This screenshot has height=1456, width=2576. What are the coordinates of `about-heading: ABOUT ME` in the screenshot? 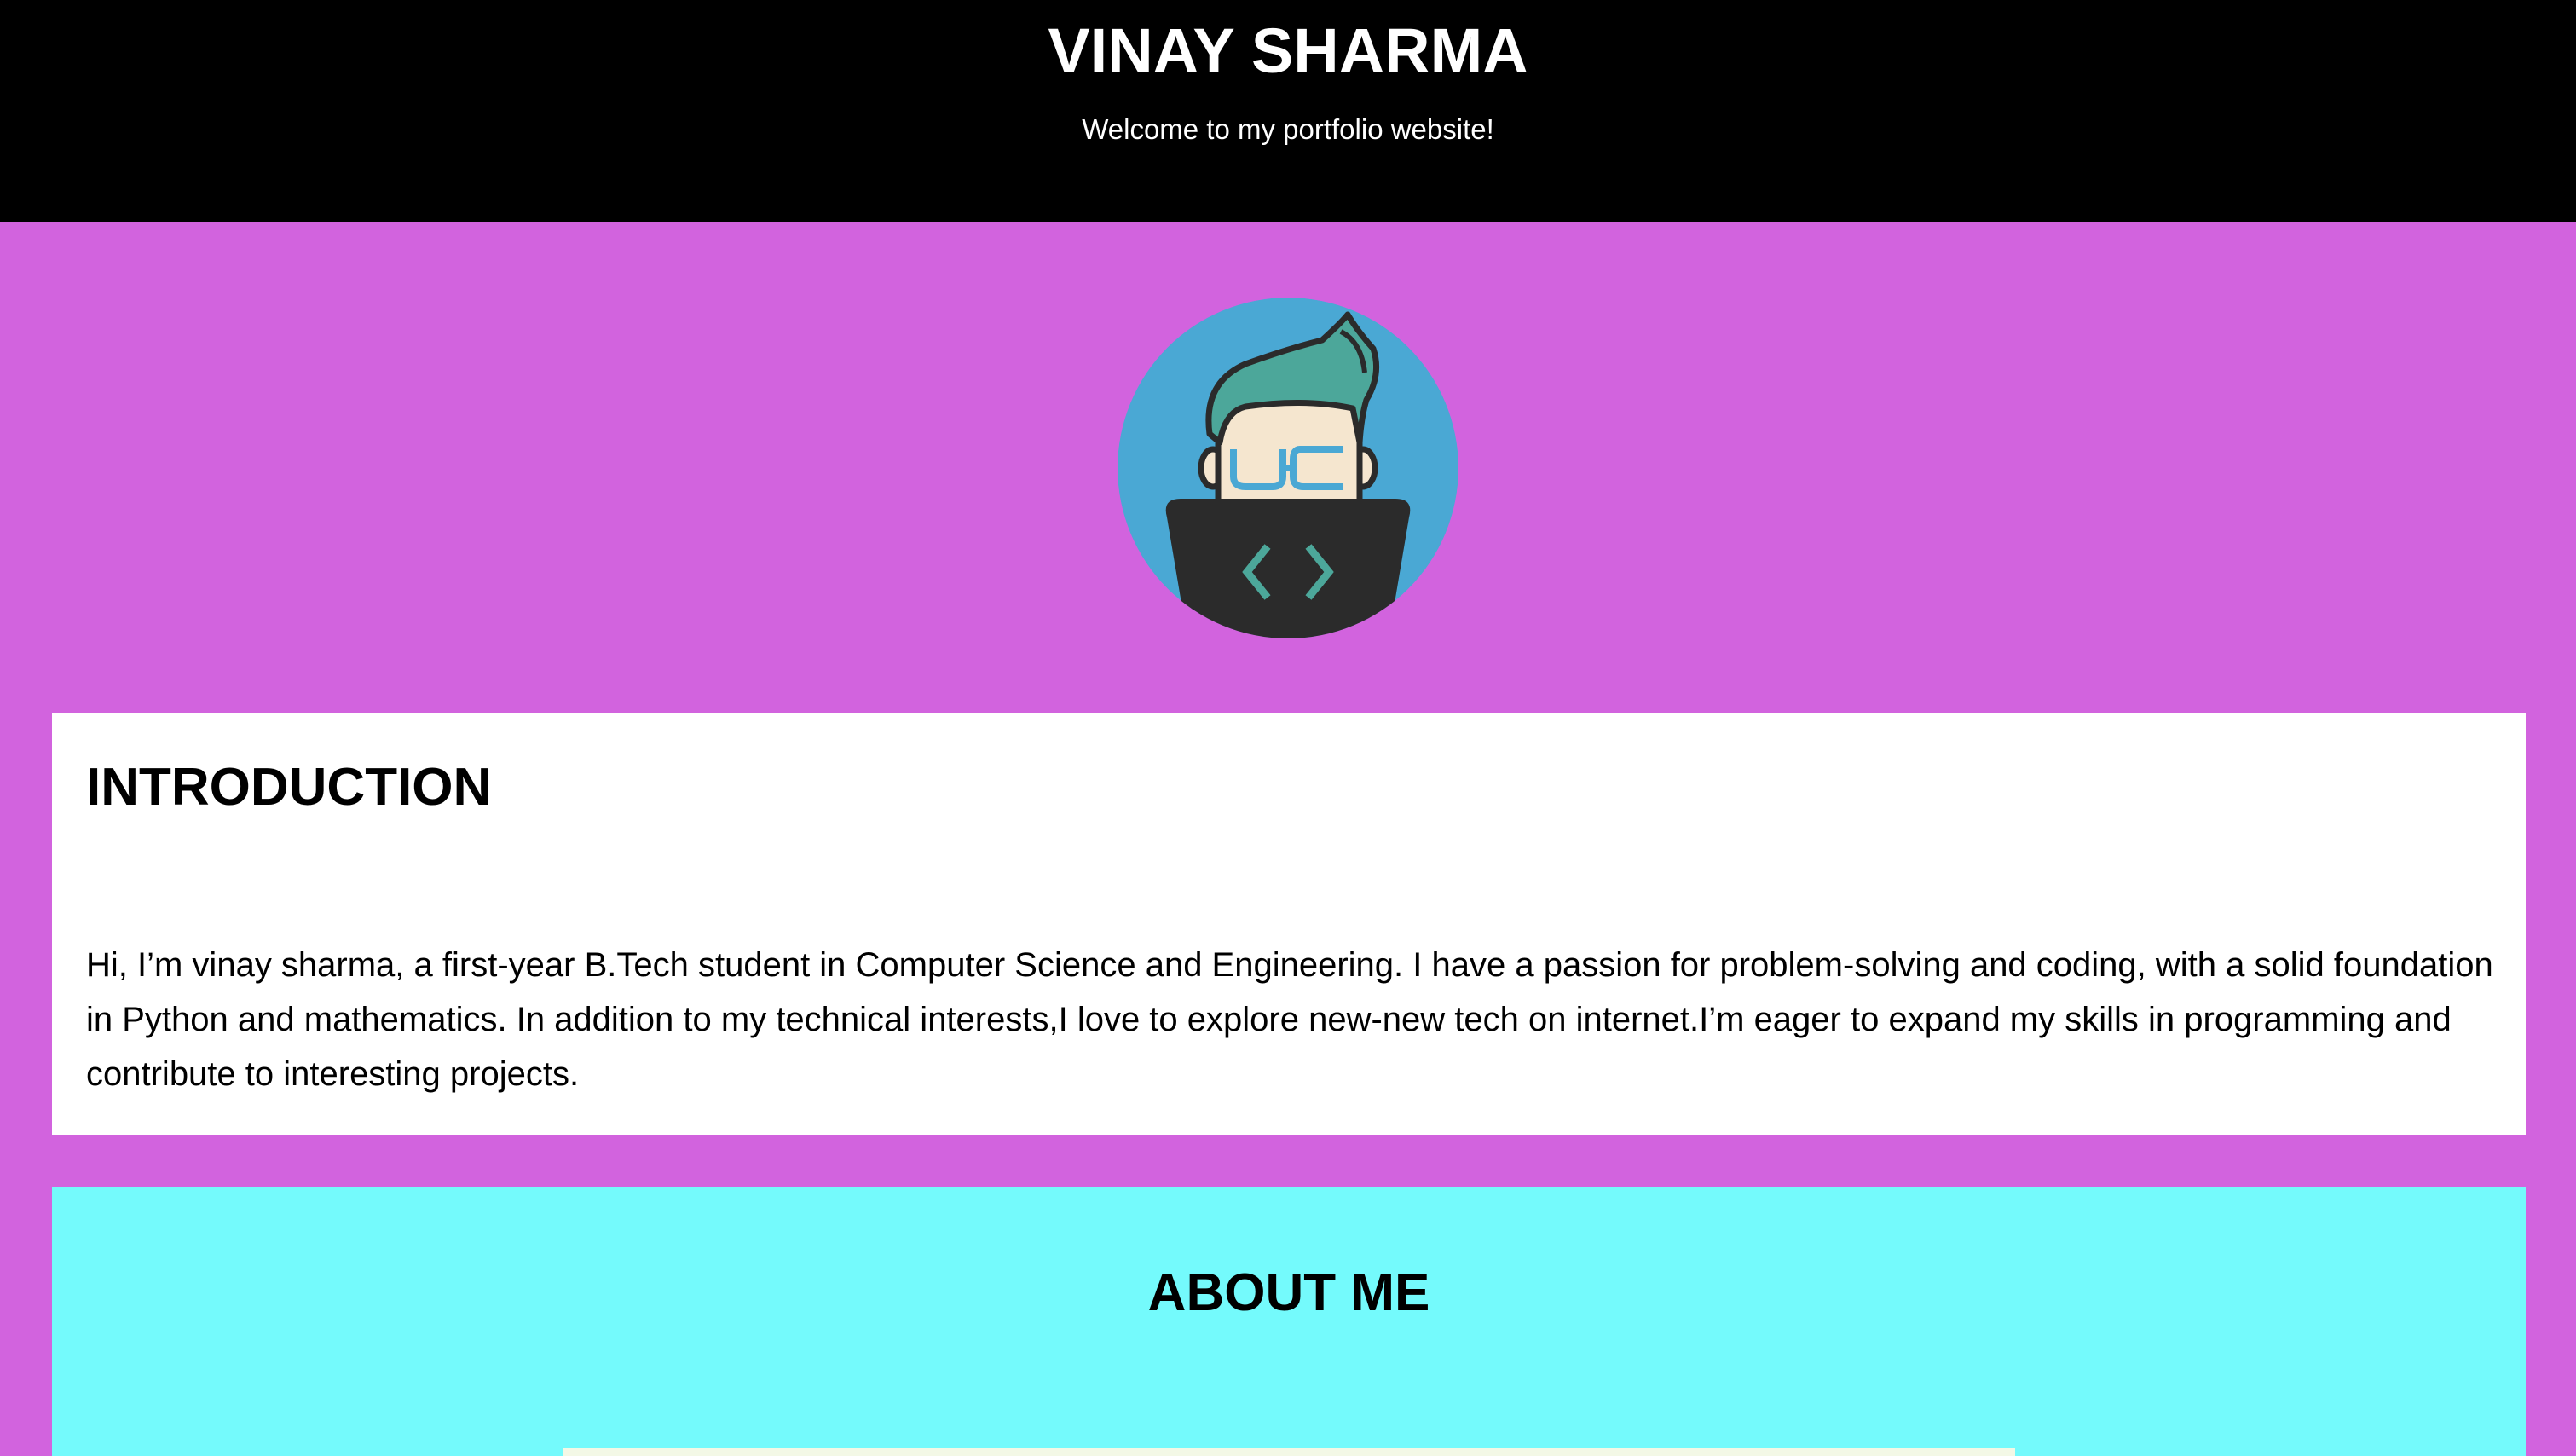 It's located at (1288, 1292).